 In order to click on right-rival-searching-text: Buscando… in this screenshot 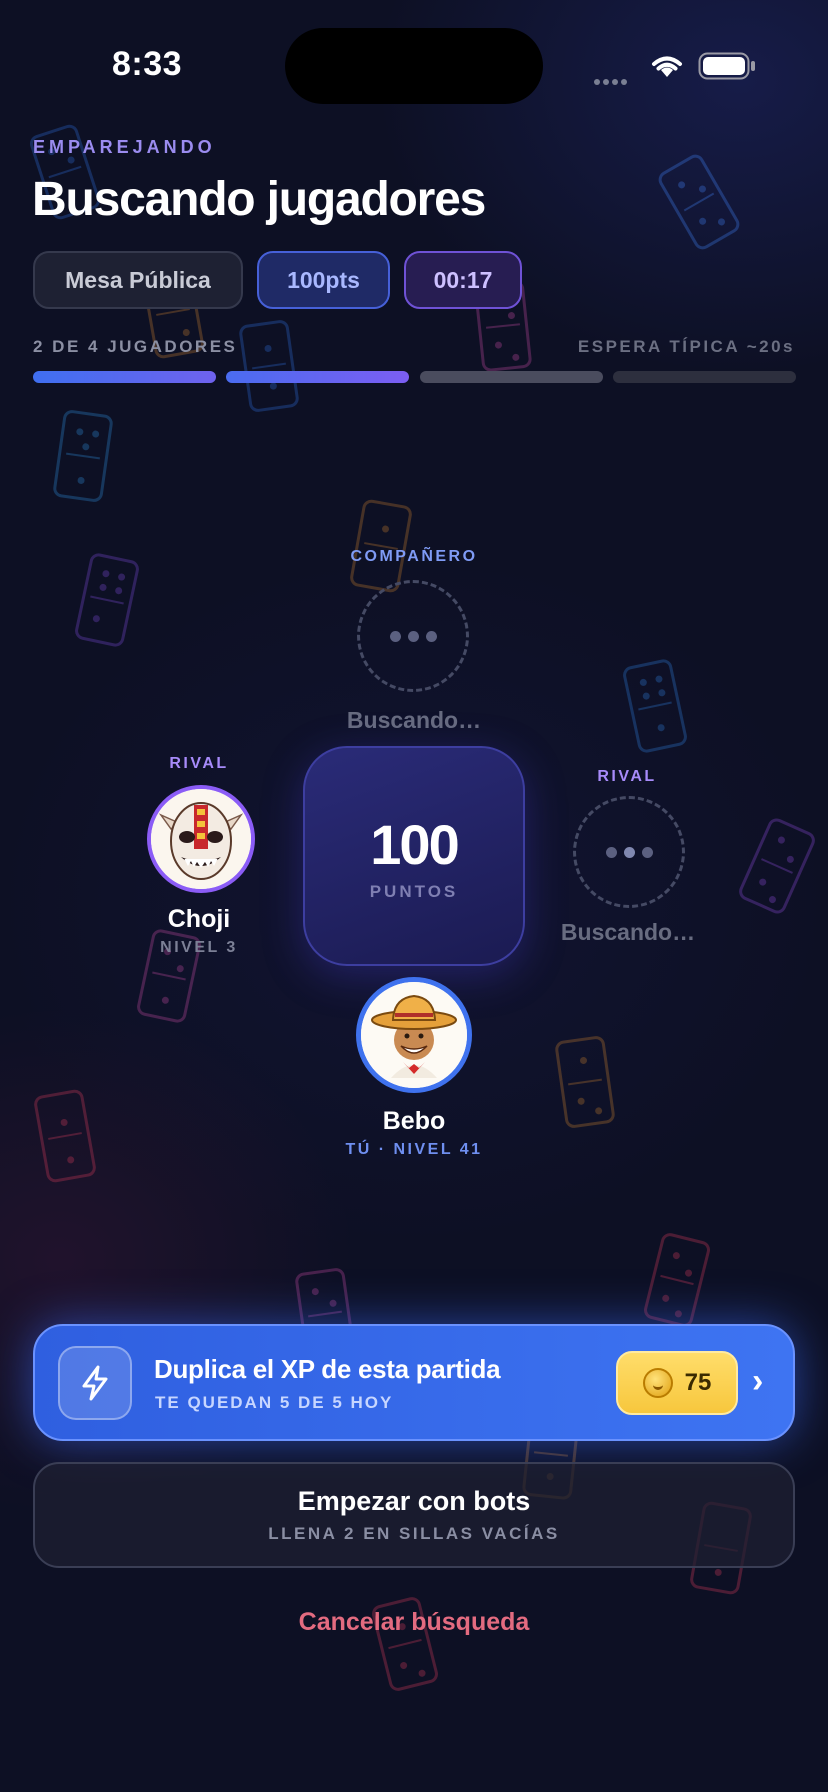, I will do `click(628, 932)`.